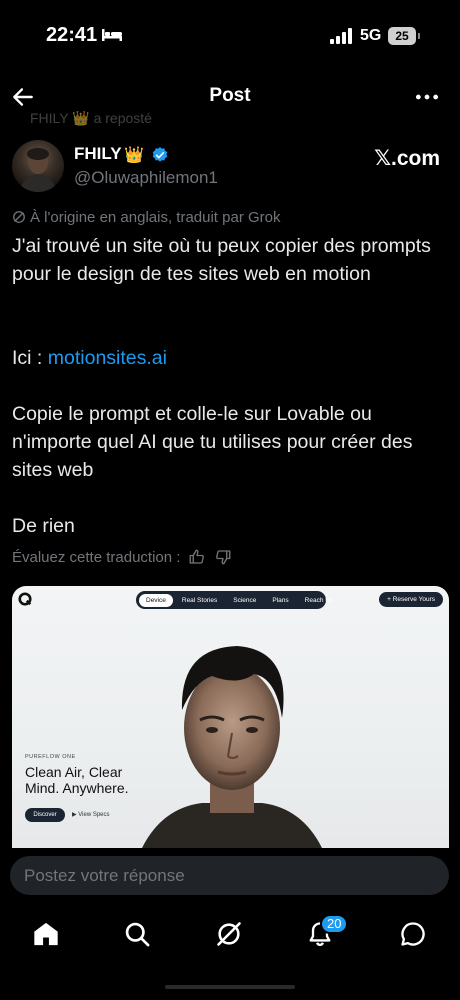 This screenshot has width=460, height=1000. What do you see at coordinates (156, 600) in the screenshot?
I see `site-nav-device: Device` at bounding box center [156, 600].